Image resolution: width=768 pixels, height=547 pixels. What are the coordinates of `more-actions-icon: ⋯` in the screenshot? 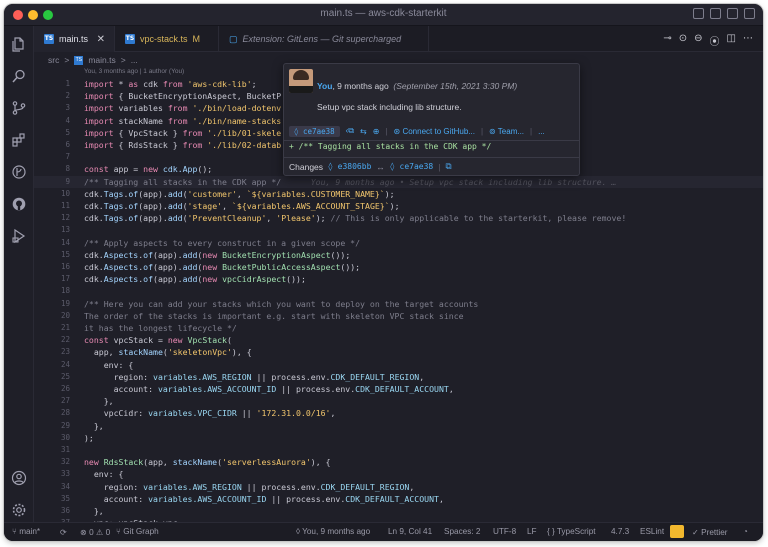 It's located at (748, 40).